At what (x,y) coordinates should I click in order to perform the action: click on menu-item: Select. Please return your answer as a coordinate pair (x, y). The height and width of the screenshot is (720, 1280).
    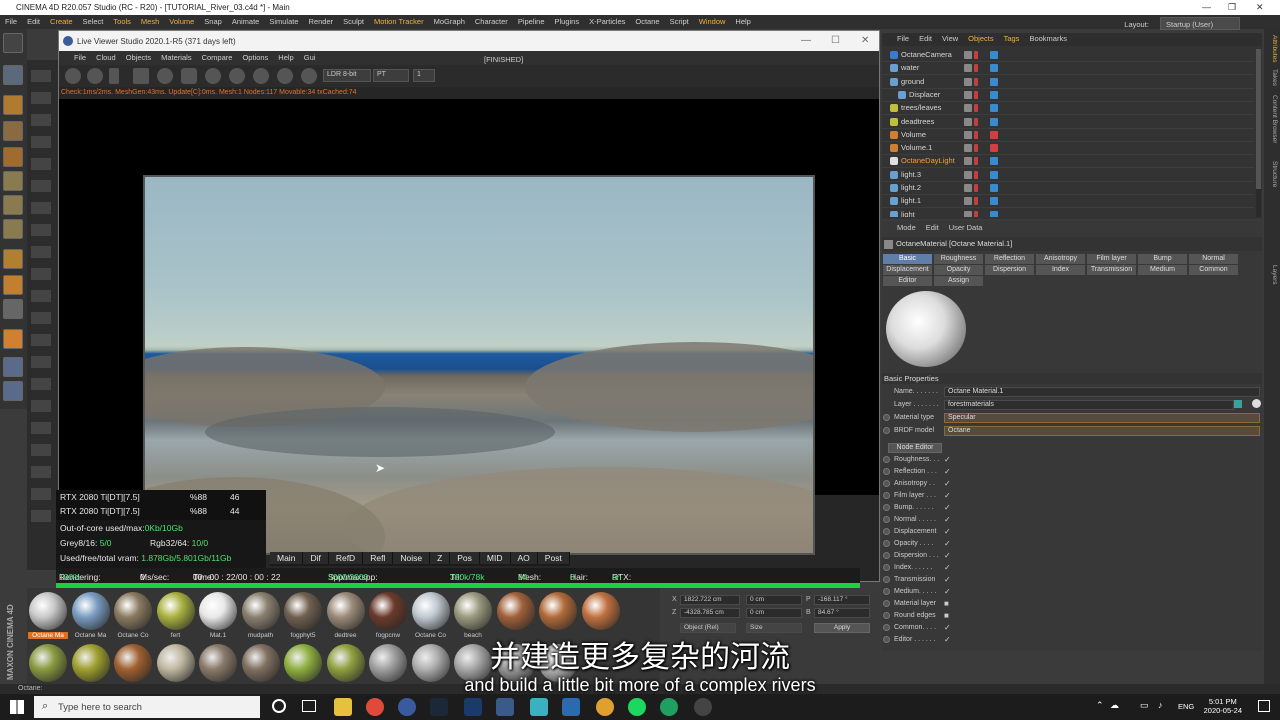
    Looking at the image, I should click on (93, 20).